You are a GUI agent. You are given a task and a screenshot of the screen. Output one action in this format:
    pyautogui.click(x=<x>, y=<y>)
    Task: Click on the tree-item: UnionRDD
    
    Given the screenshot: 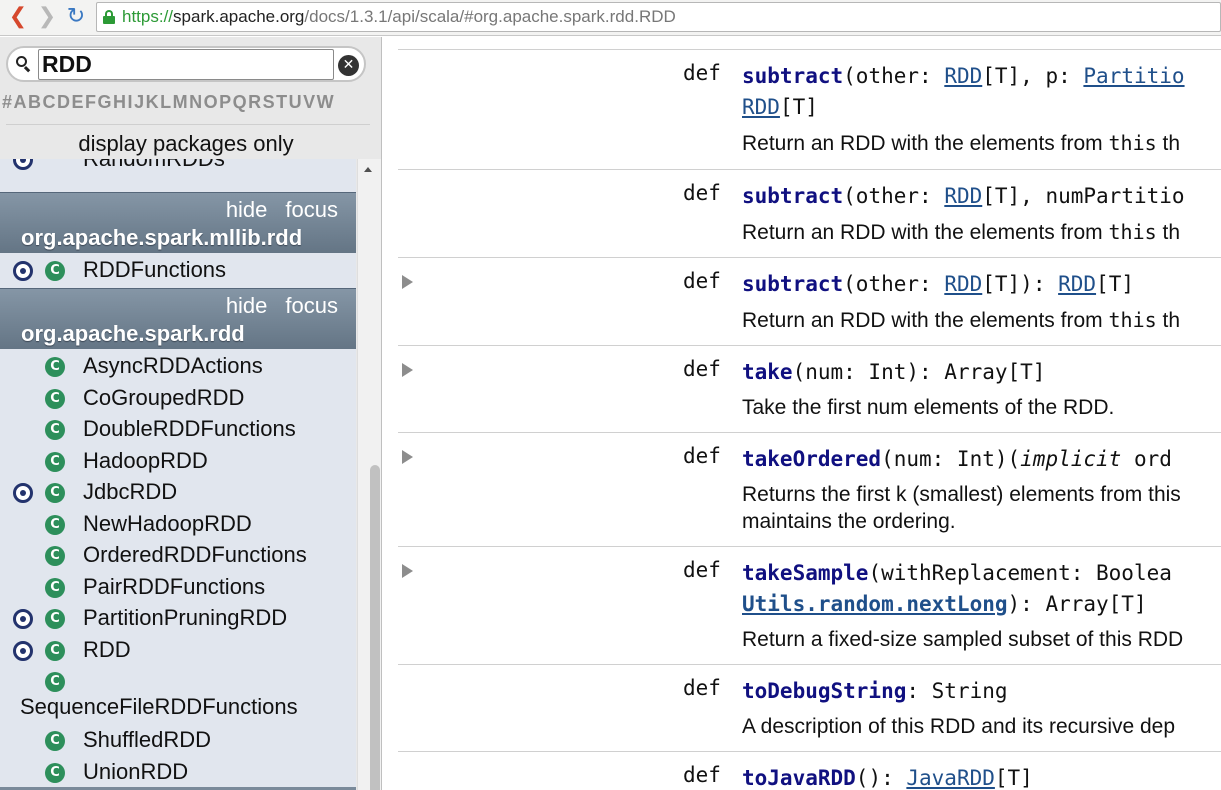 What is the action you would take?
    pyautogui.click(x=178, y=772)
    